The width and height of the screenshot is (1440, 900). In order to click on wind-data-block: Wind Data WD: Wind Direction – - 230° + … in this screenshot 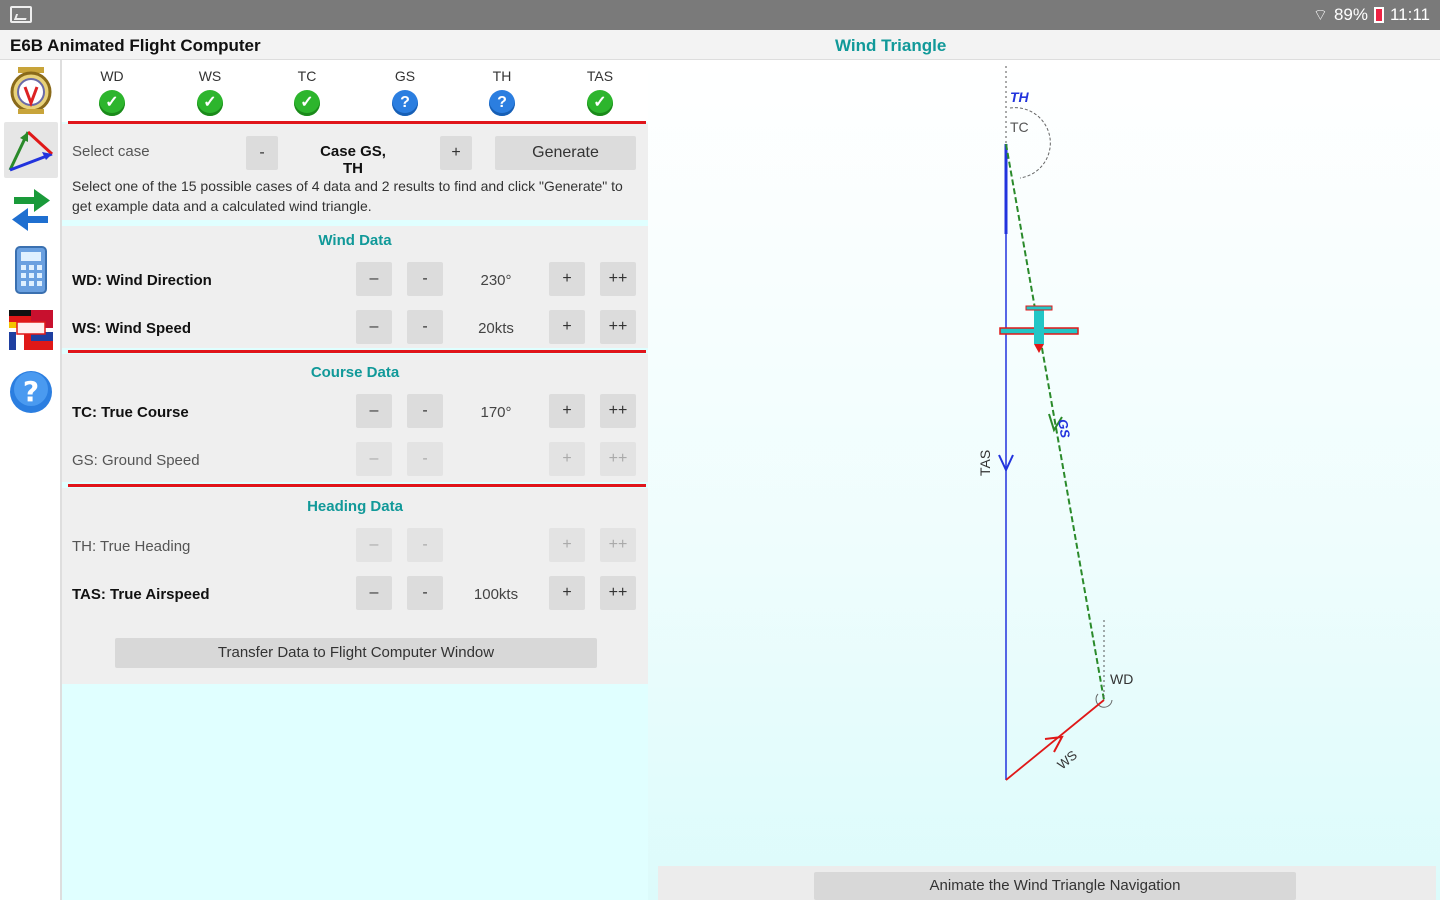, I will do `click(355, 287)`.